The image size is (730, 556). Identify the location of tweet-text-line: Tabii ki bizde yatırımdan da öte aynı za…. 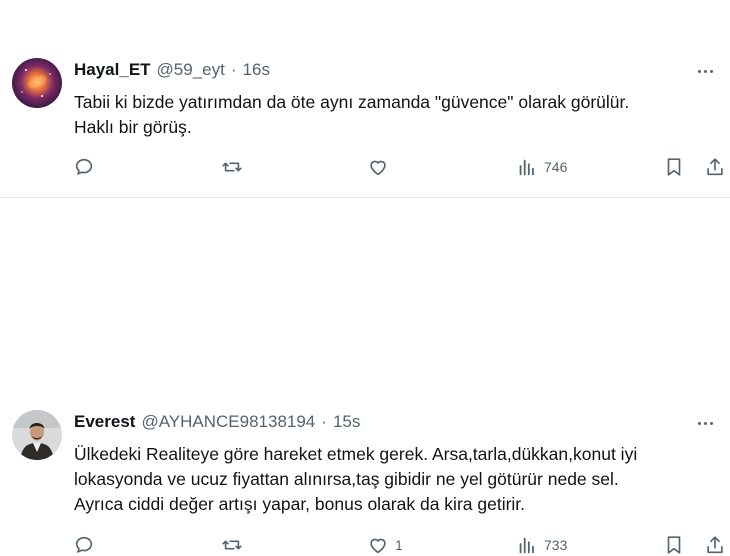
(352, 102).